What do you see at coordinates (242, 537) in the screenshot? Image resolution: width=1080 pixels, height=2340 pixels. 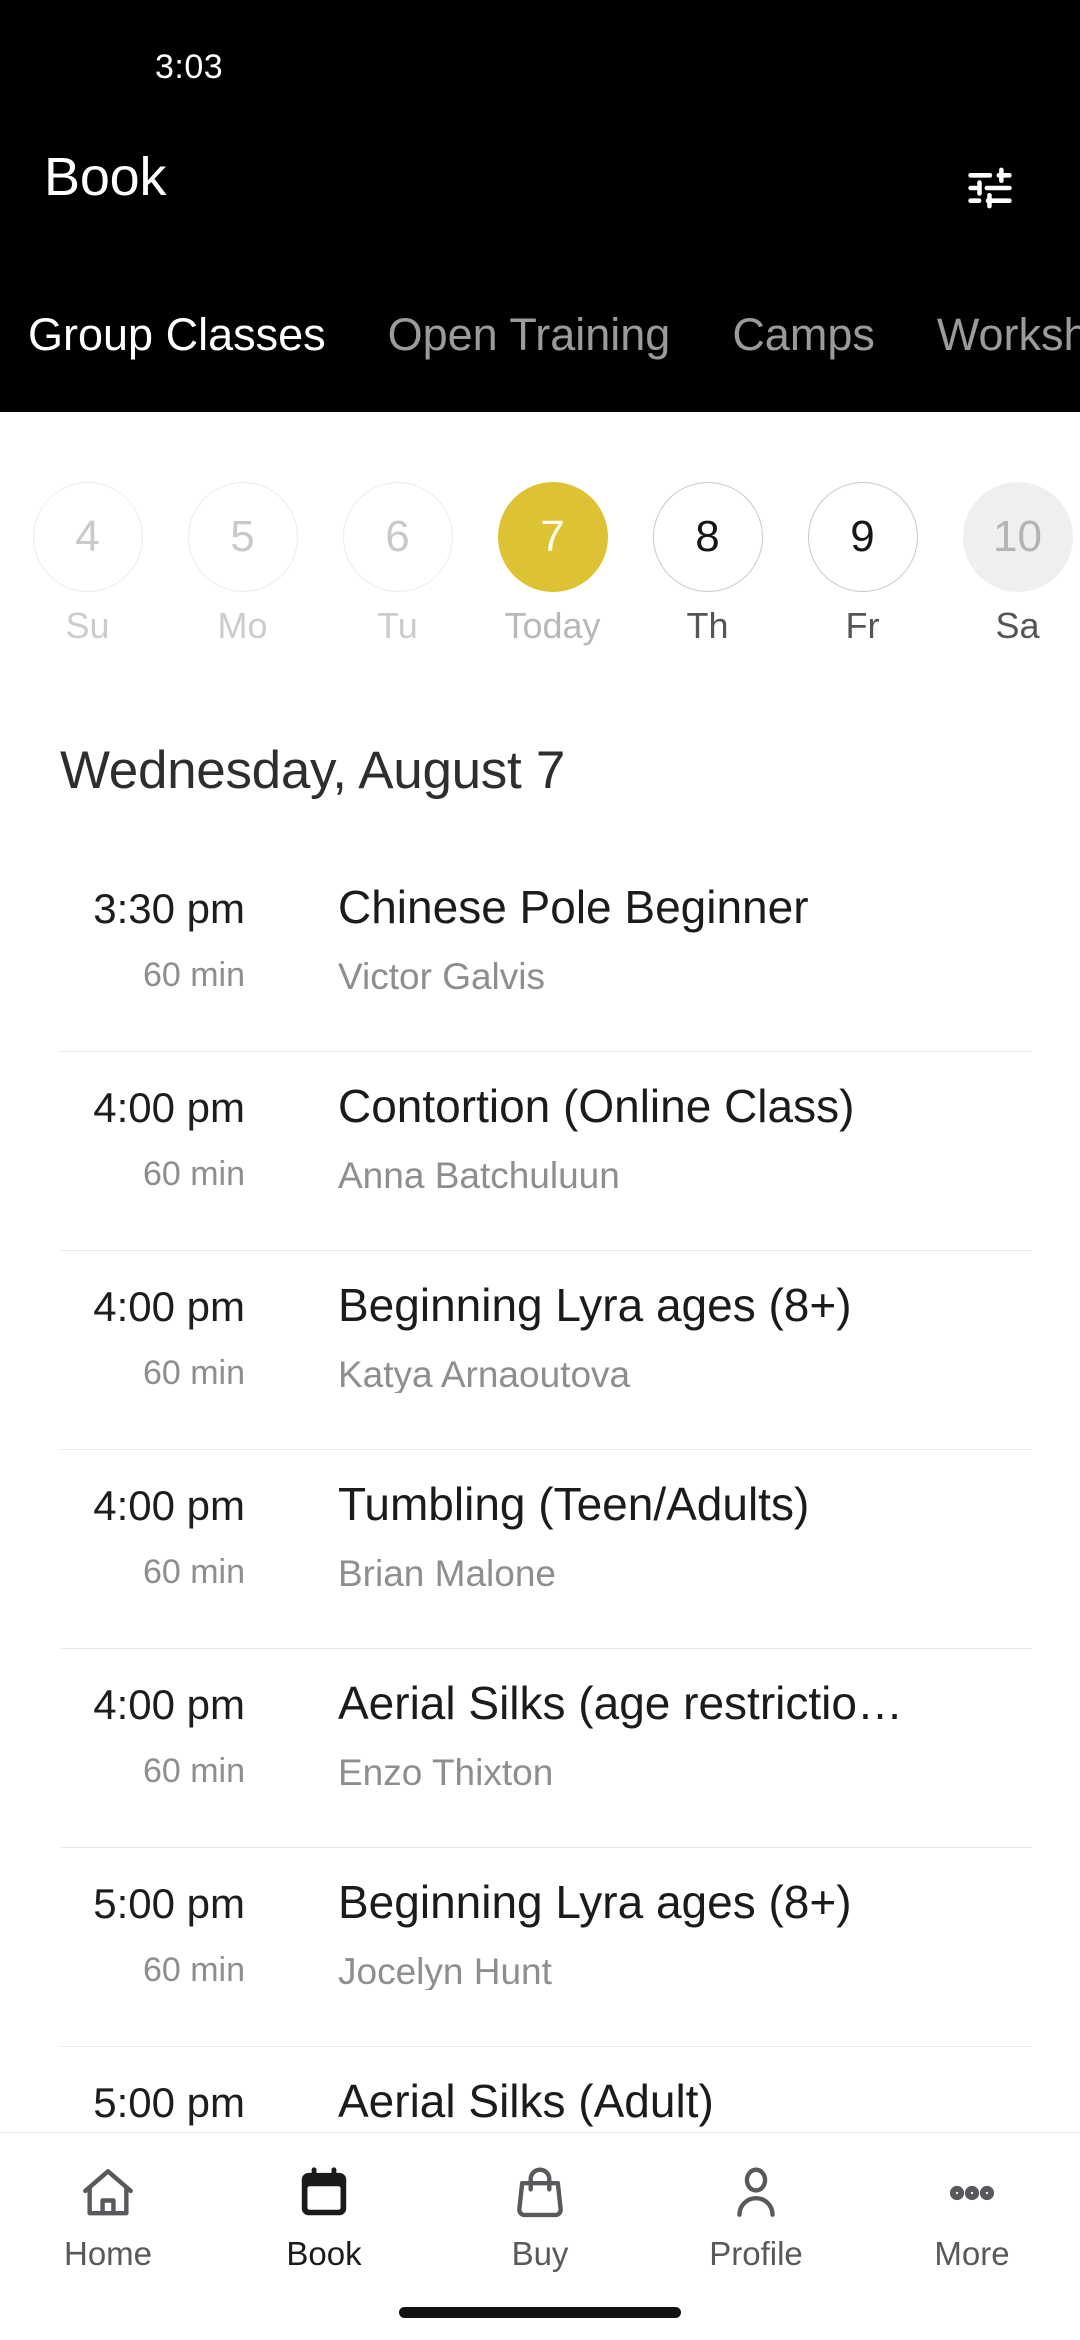 I see `date-number: 5` at bounding box center [242, 537].